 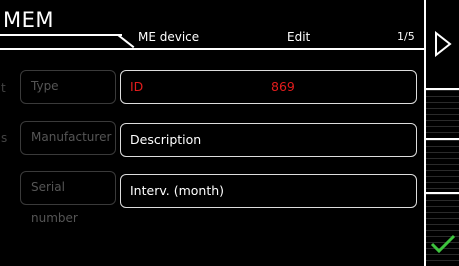 What do you see at coordinates (166, 139) in the screenshot?
I see `description-field-label: Description` at bounding box center [166, 139].